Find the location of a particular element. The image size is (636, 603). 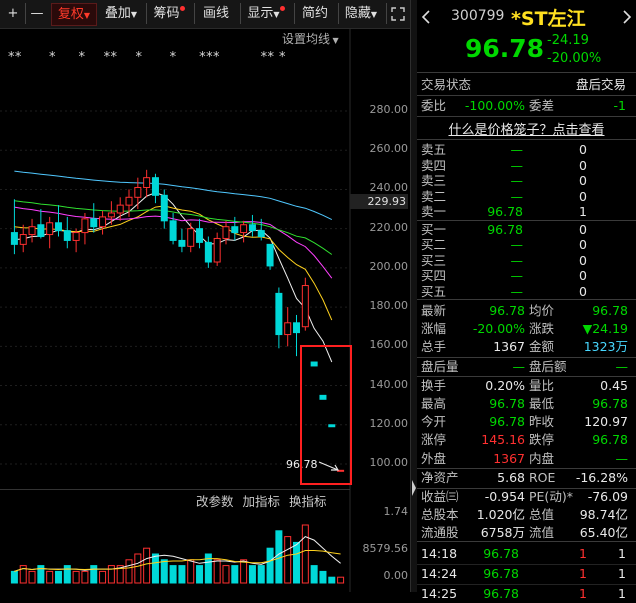

fullscreen-button is located at coordinates (397, 13).